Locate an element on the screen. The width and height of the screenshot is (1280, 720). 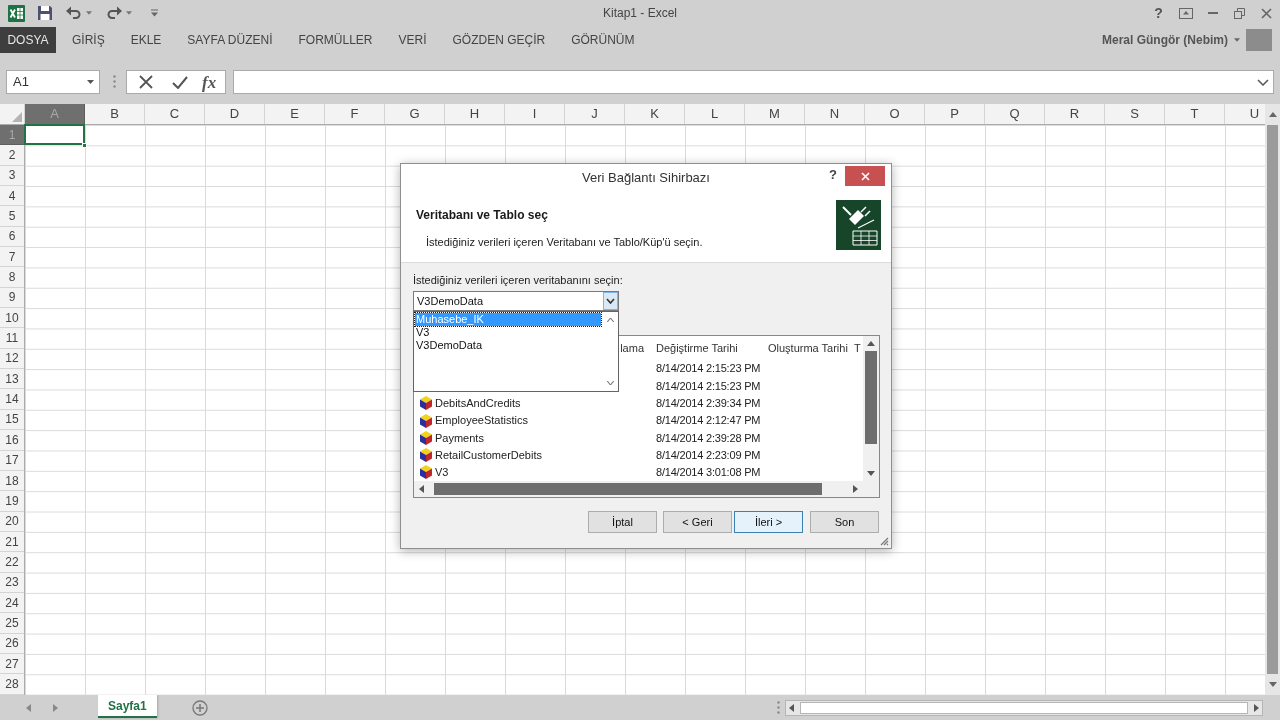
ribbon-tab: EKLE is located at coordinates (146, 40).